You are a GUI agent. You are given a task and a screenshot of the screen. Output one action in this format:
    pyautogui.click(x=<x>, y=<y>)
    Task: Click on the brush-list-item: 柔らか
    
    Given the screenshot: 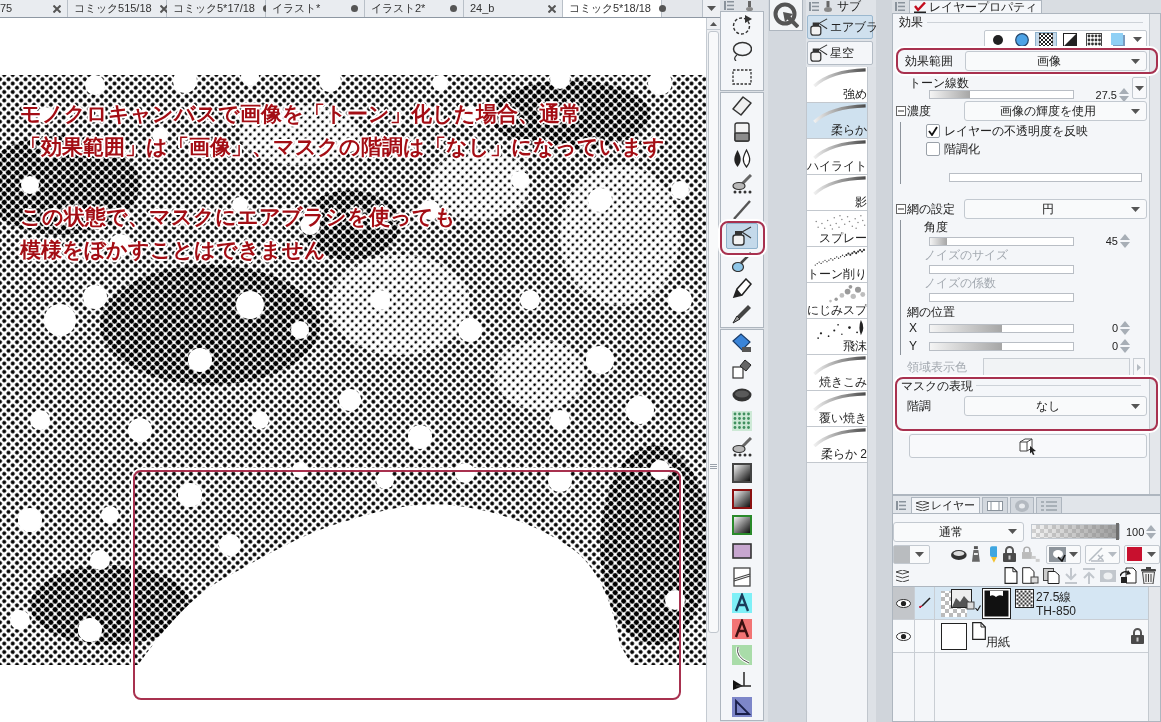 What is the action you would take?
    pyautogui.click(x=837, y=121)
    